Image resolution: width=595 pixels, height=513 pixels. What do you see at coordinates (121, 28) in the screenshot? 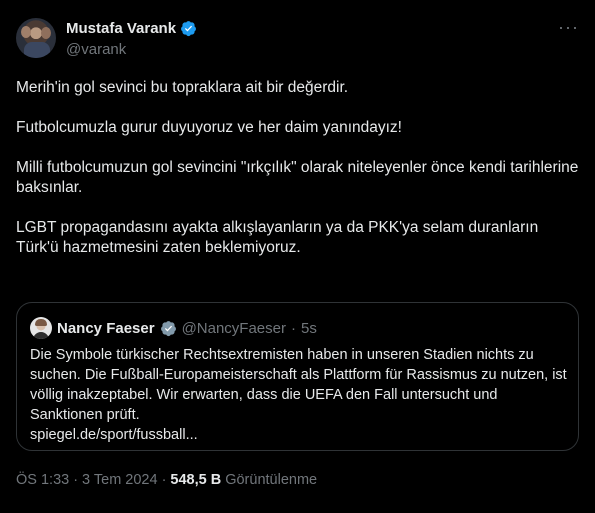
I see `author-display-name: Mustafa Varank` at bounding box center [121, 28].